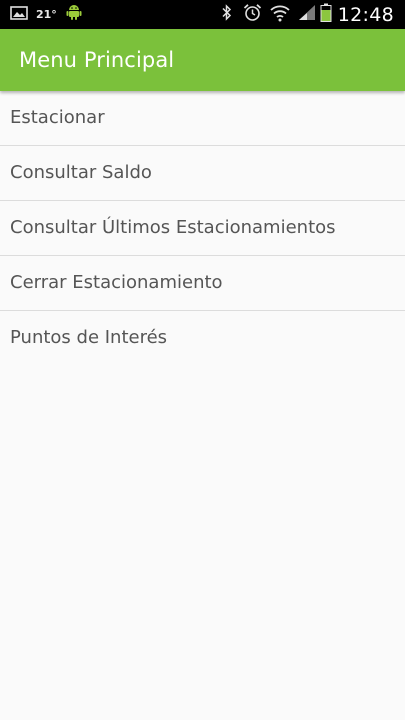  I want to click on menu-item-cerrar-estacionamiento: Cerrar Estacionamiento, so click(202, 283).